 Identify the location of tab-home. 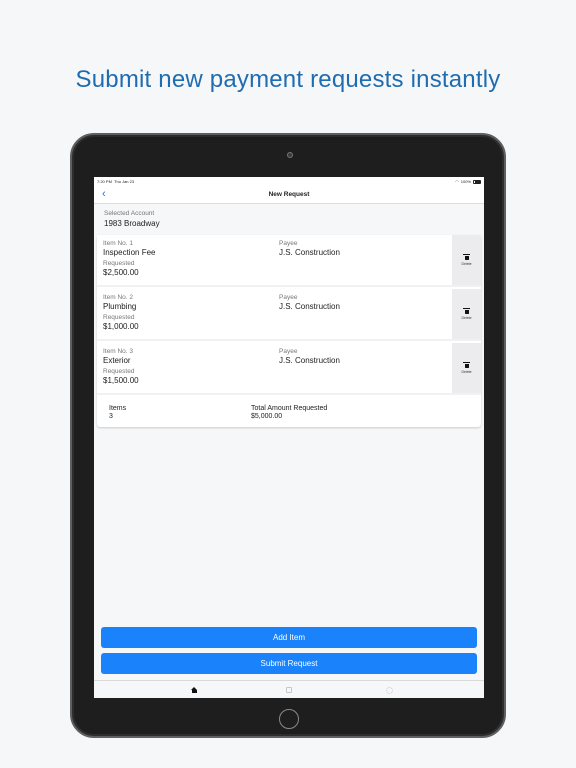
(194, 690).